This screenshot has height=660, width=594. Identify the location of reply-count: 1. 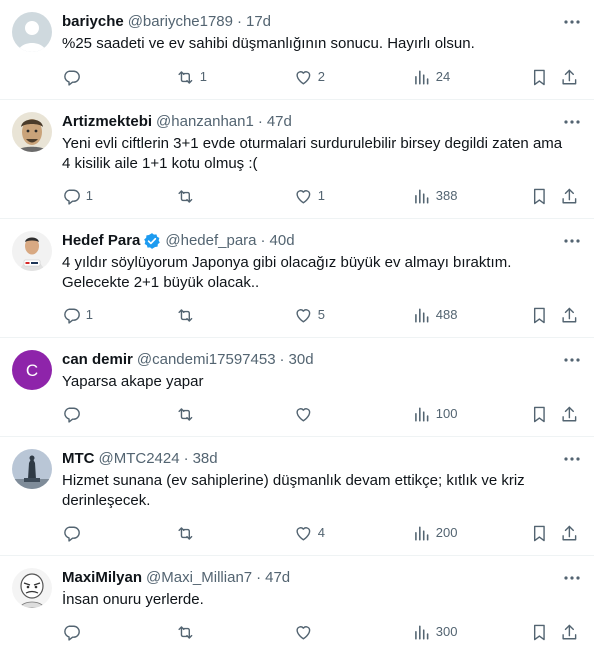
(89, 195).